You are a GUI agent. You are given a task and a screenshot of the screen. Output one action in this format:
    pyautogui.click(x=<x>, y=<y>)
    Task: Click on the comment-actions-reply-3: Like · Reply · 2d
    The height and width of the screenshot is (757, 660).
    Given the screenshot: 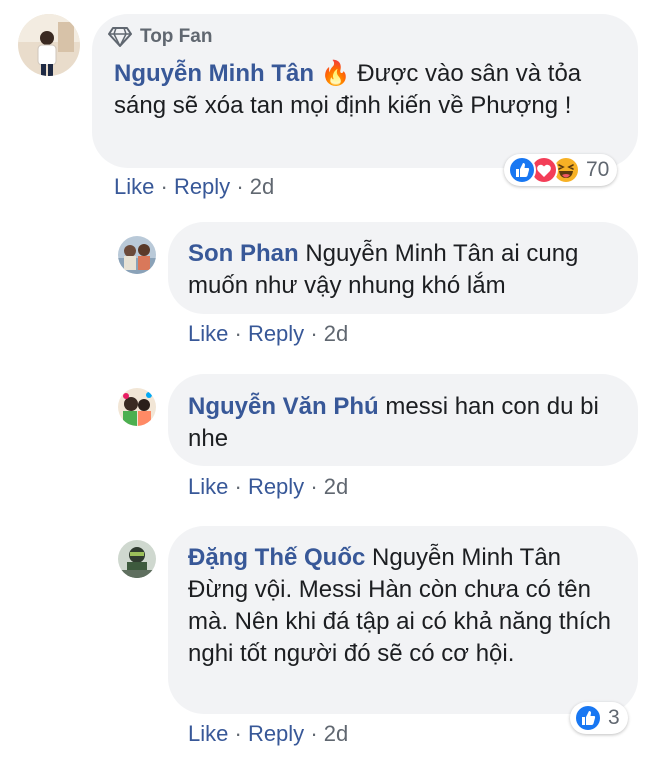 What is the action you would take?
    pyautogui.click(x=268, y=734)
    